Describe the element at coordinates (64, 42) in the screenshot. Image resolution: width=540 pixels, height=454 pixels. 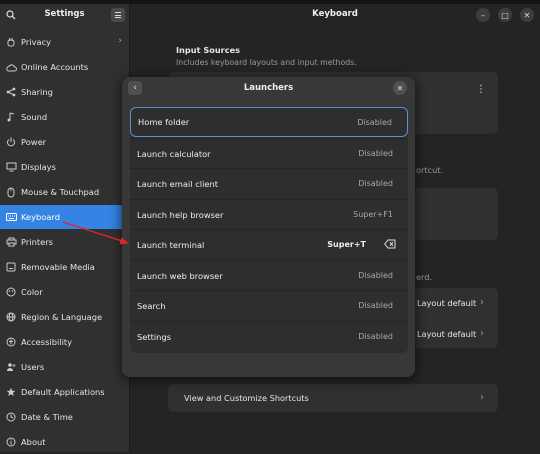
I see `sidebar-item-privacy: Privacy ›` at that location.